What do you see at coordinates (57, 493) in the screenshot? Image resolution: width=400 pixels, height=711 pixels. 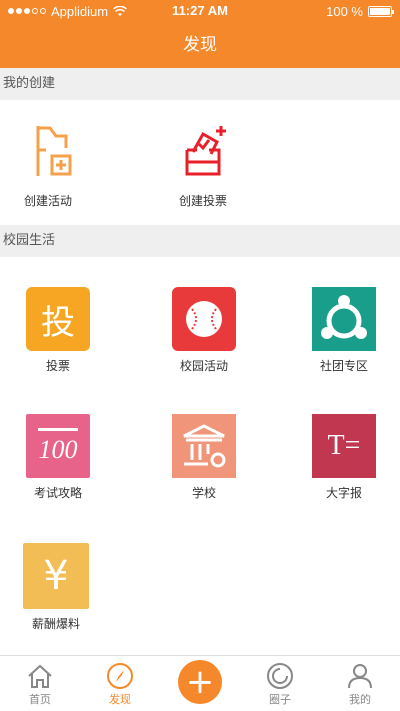 I see `exam-guide-label: 考试攻略` at bounding box center [57, 493].